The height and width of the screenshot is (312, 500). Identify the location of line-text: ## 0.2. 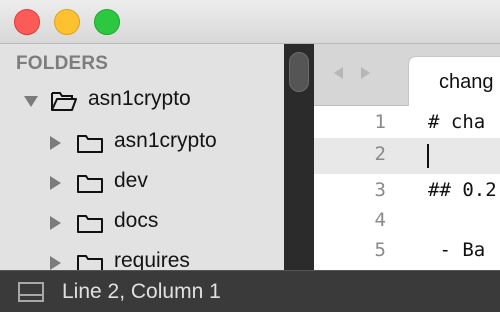
(462, 190).